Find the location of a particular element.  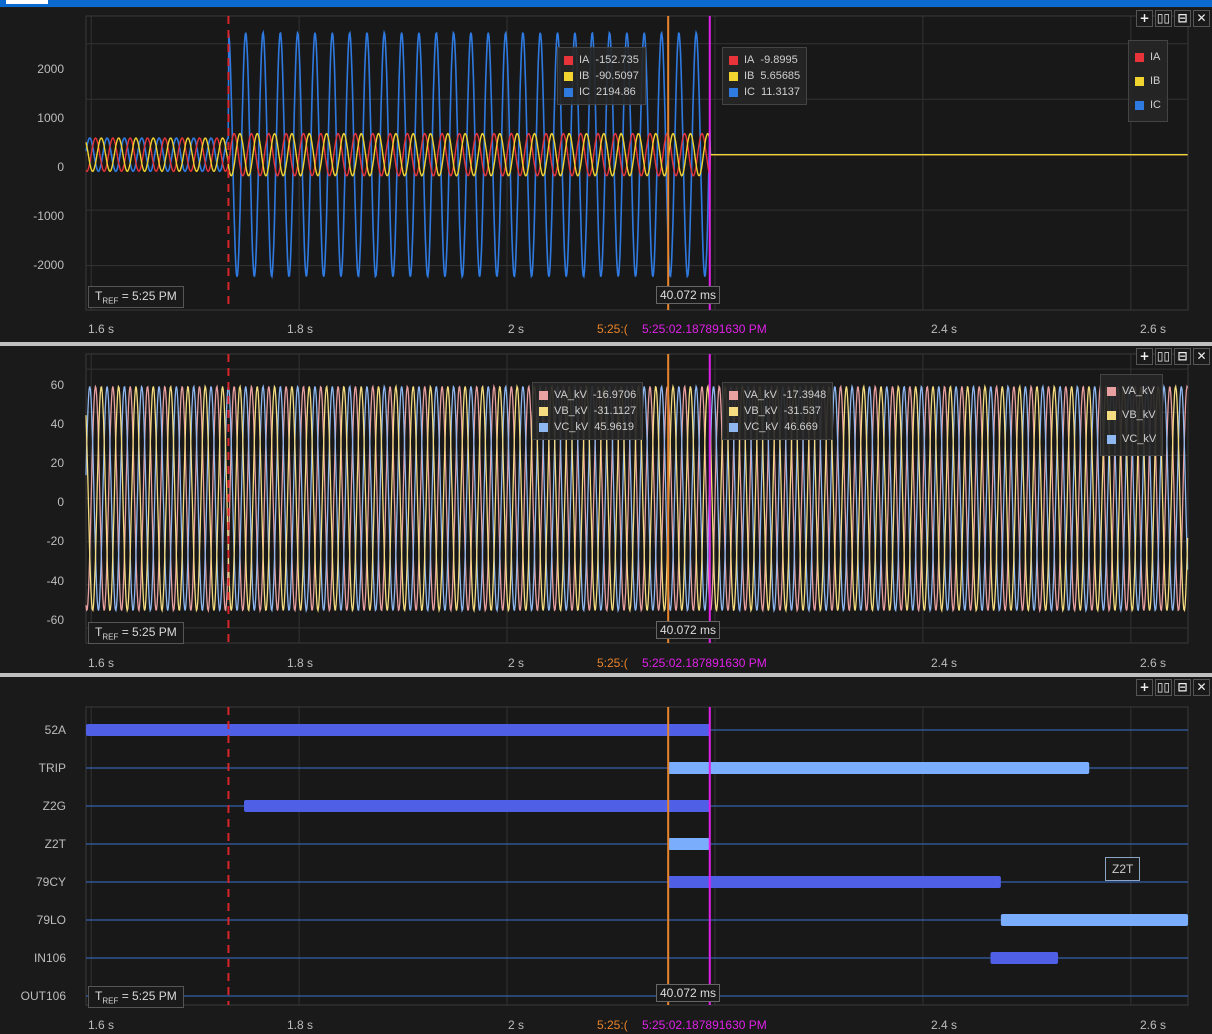

channel-bar-52a is located at coordinates (398, 730).